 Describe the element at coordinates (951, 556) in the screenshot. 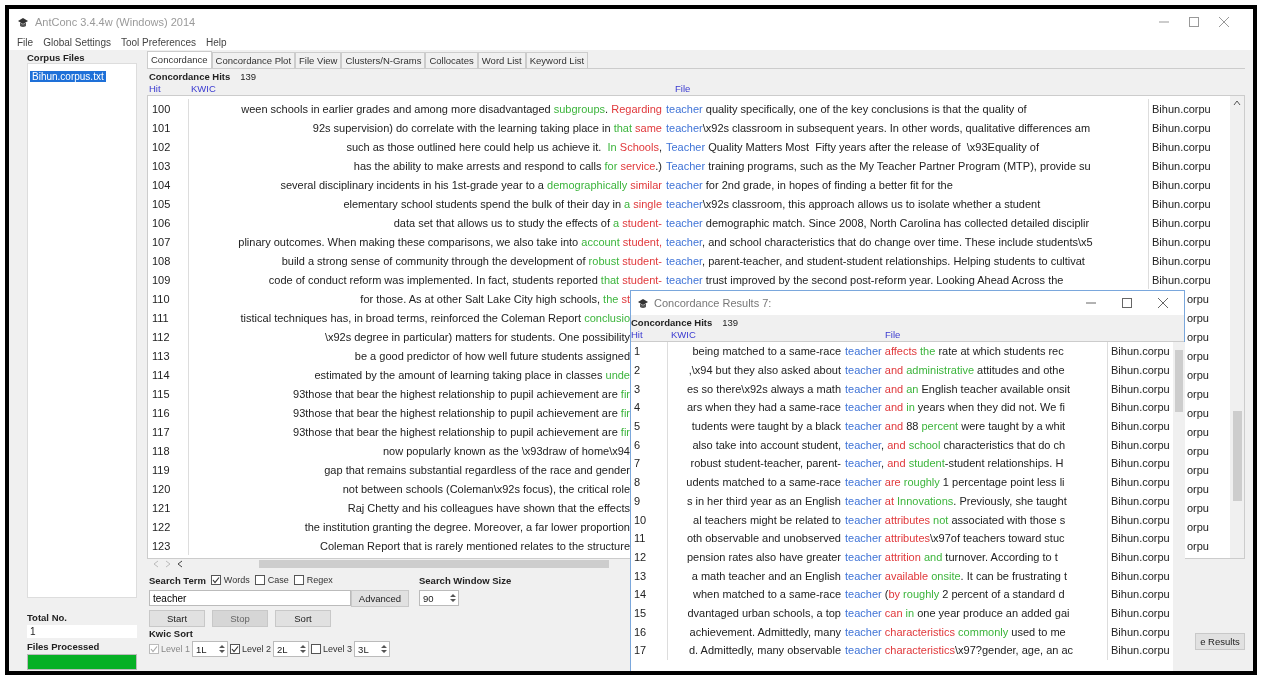

I see `right-context: teacher attrition and turnover. According to t` at that location.